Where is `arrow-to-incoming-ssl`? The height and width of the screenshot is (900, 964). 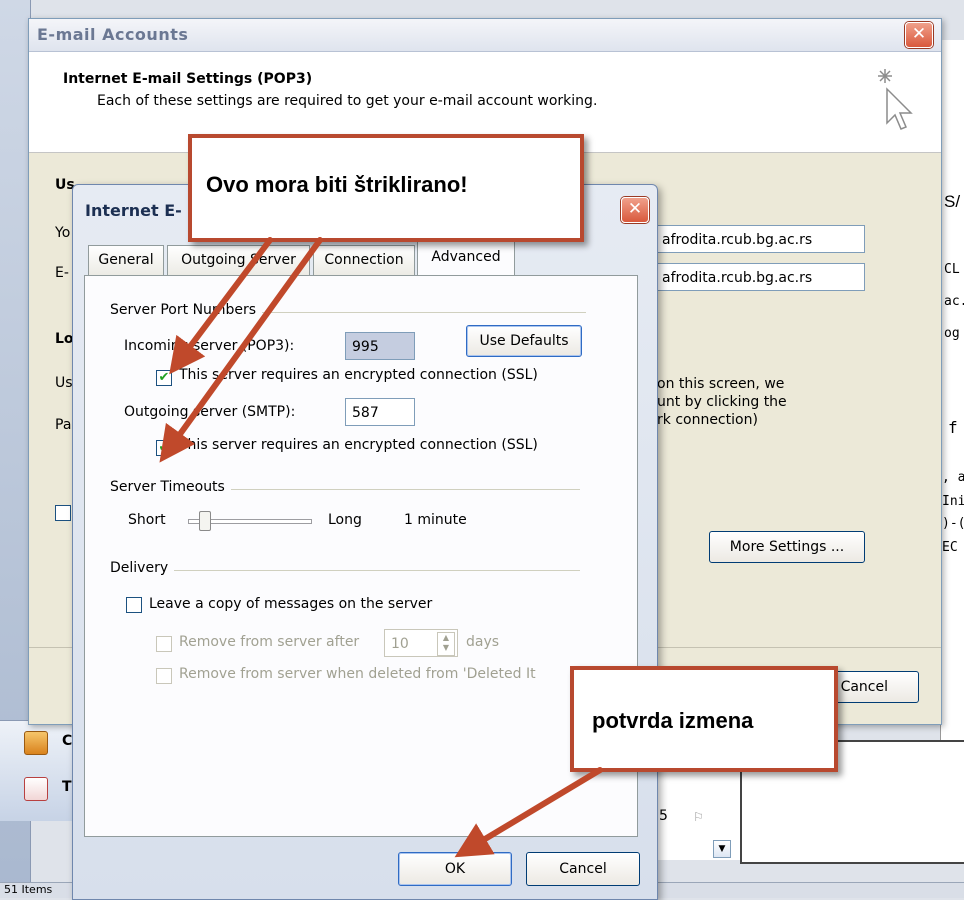 arrow-to-incoming-ssl is located at coordinates (221, 306).